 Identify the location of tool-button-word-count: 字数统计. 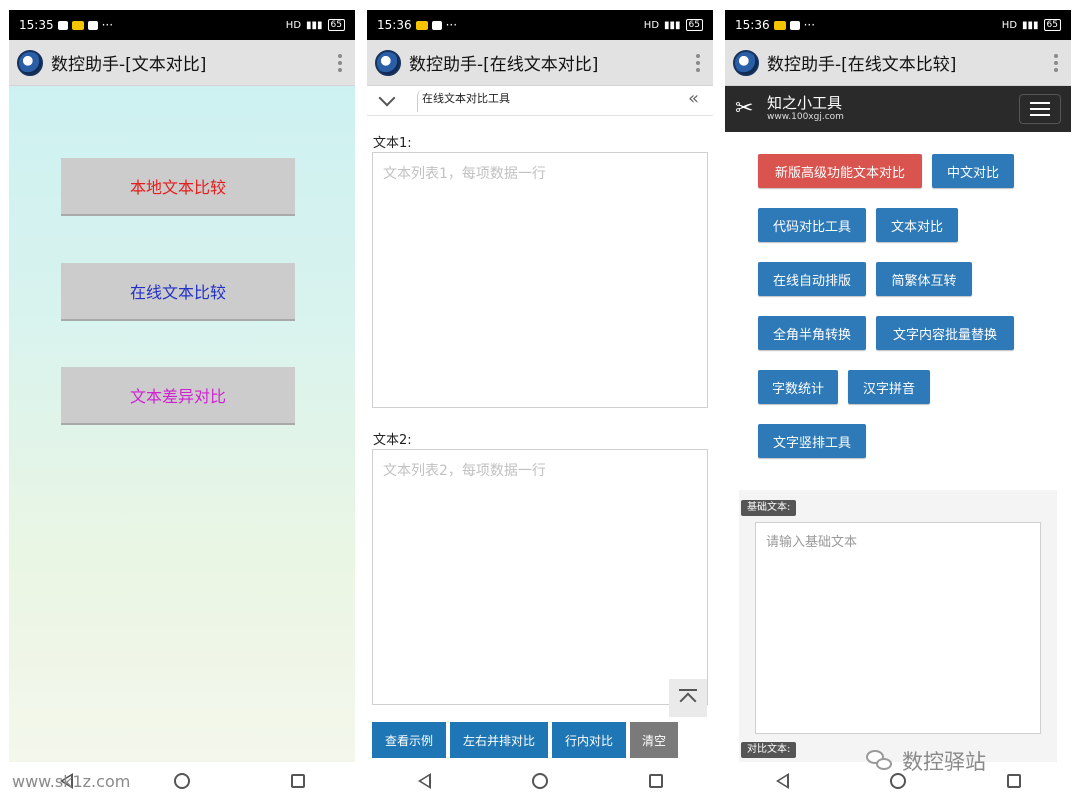
(798, 387).